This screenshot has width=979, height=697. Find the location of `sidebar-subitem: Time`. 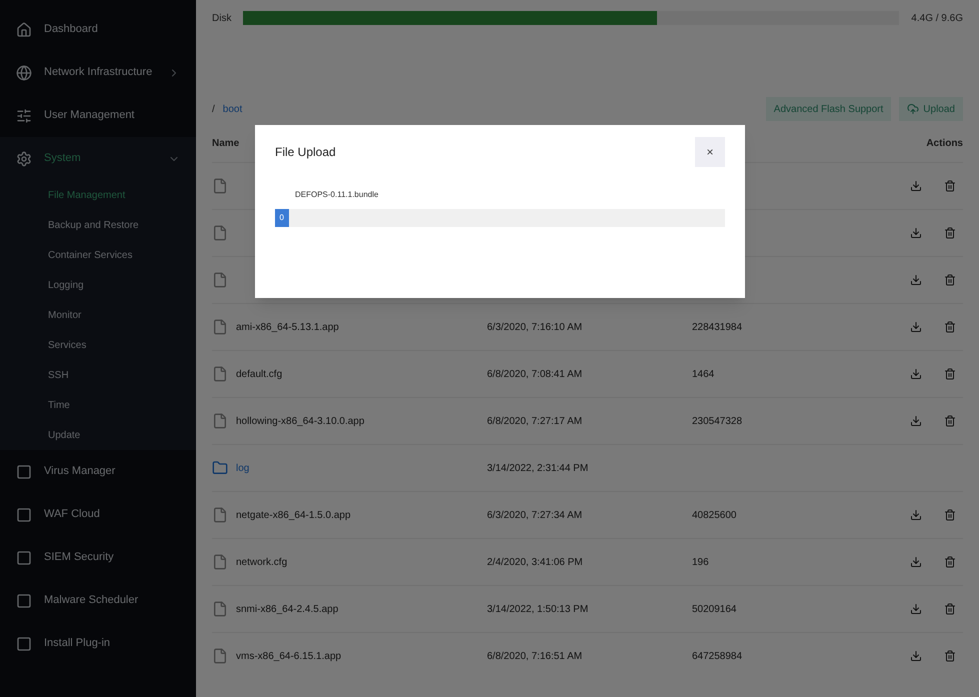

sidebar-subitem: Time is located at coordinates (98, 405).